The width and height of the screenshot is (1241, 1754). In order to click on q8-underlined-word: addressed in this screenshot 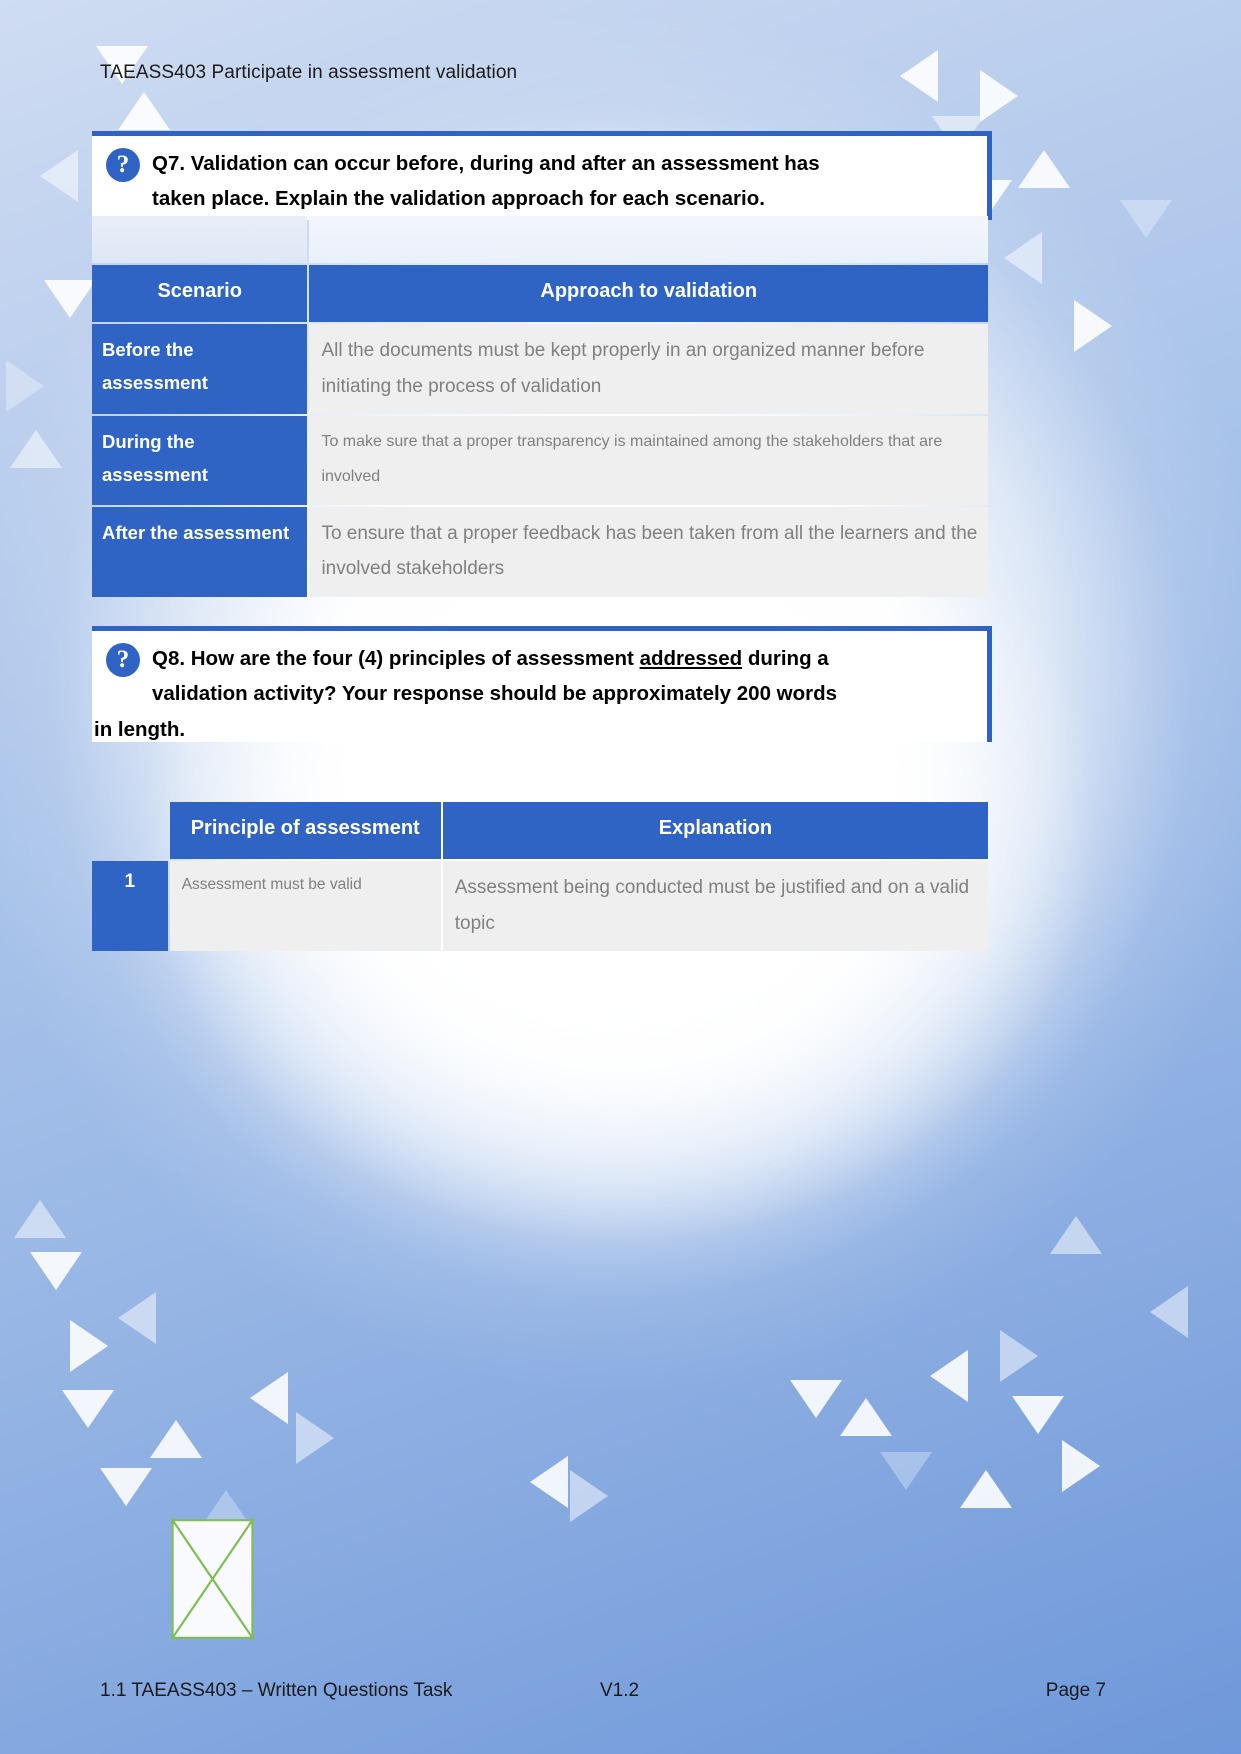, I will do `click(691, 658)`.